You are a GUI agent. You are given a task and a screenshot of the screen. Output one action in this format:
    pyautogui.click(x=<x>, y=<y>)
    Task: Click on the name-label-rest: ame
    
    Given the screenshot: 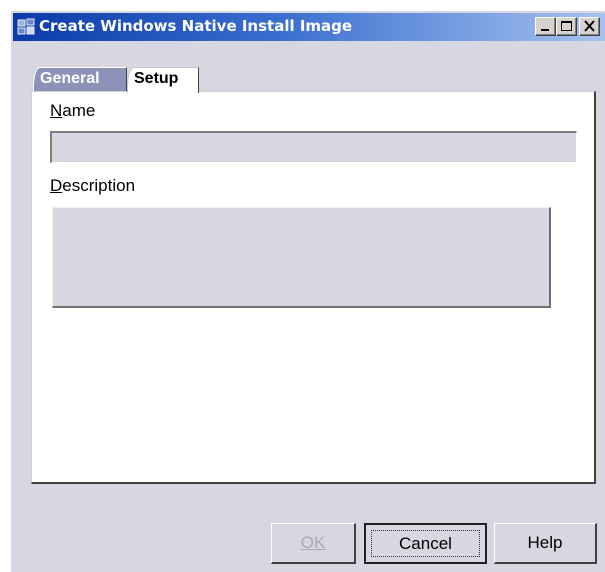 What is the action you would take?
    pyautogui.click(x=79, y=110)
    